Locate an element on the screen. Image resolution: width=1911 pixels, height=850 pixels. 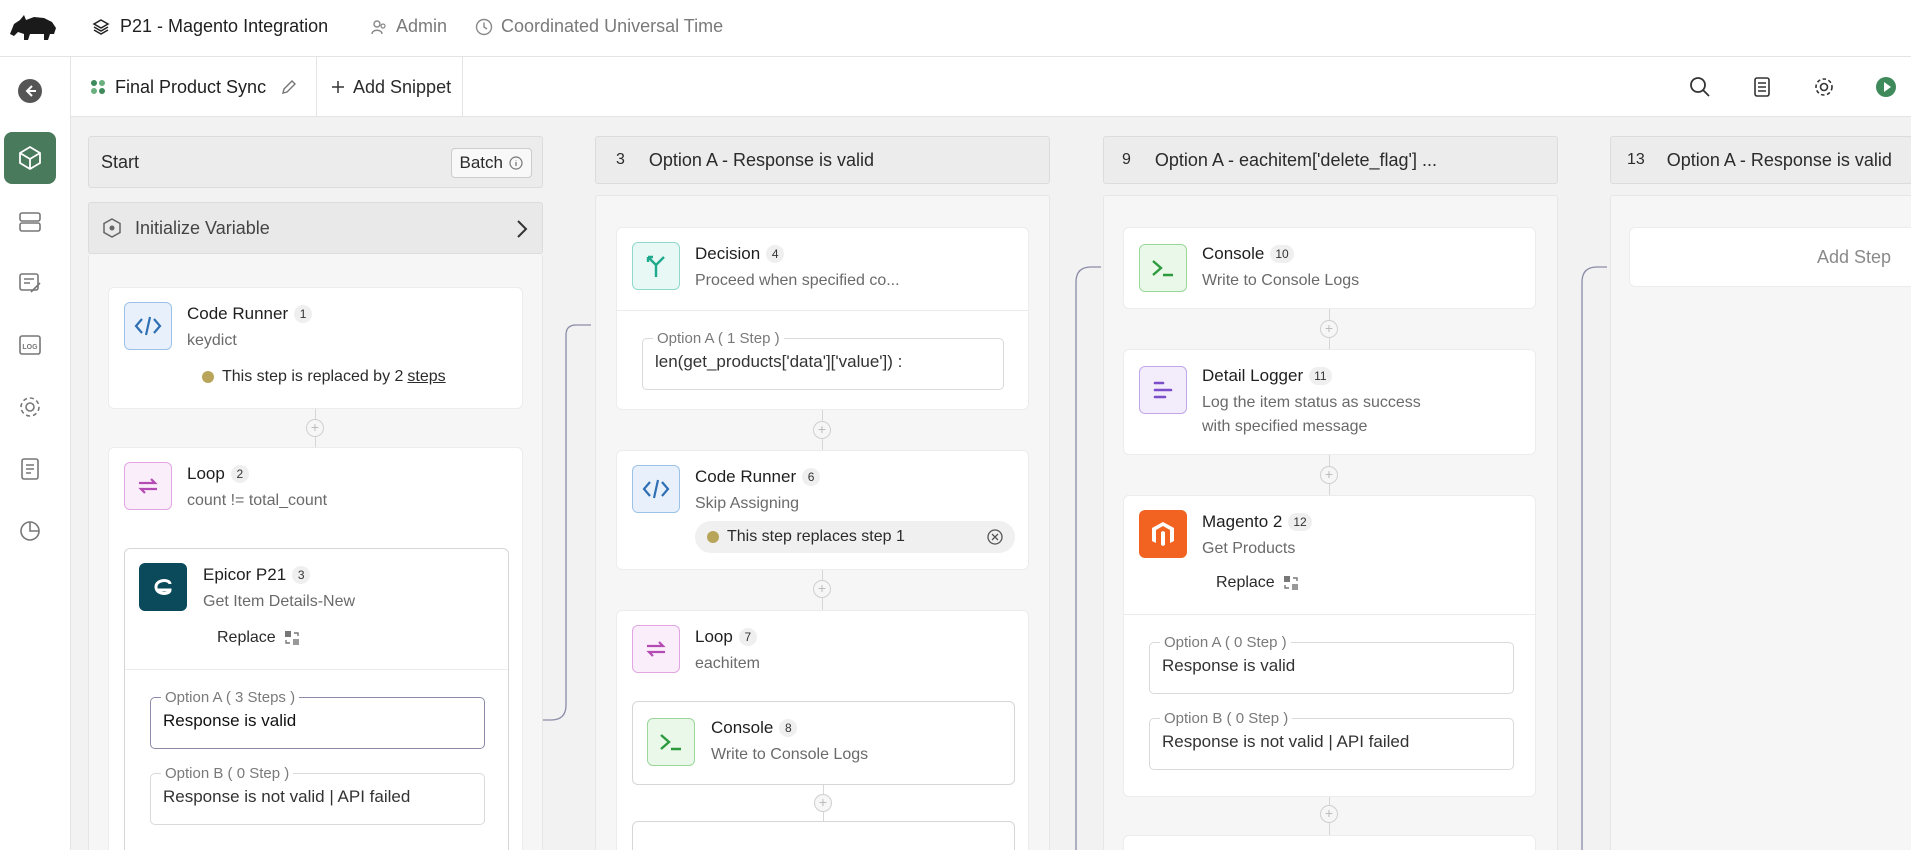
branch-header-13: 13 Option A - Response is valid is located at coordinates (1760, 160).